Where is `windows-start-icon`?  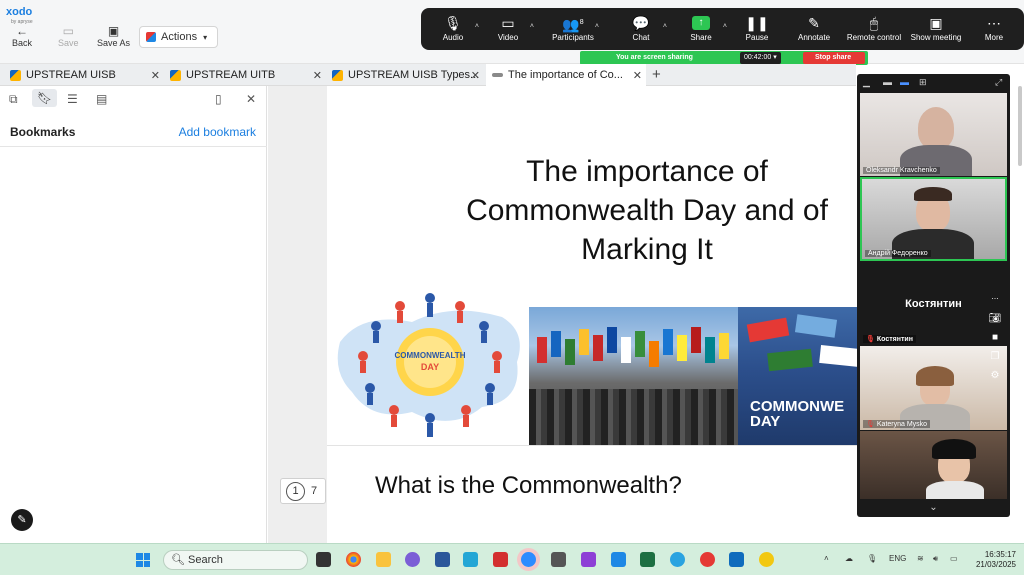
windows-start-icon is located at coordinates (143, 560).